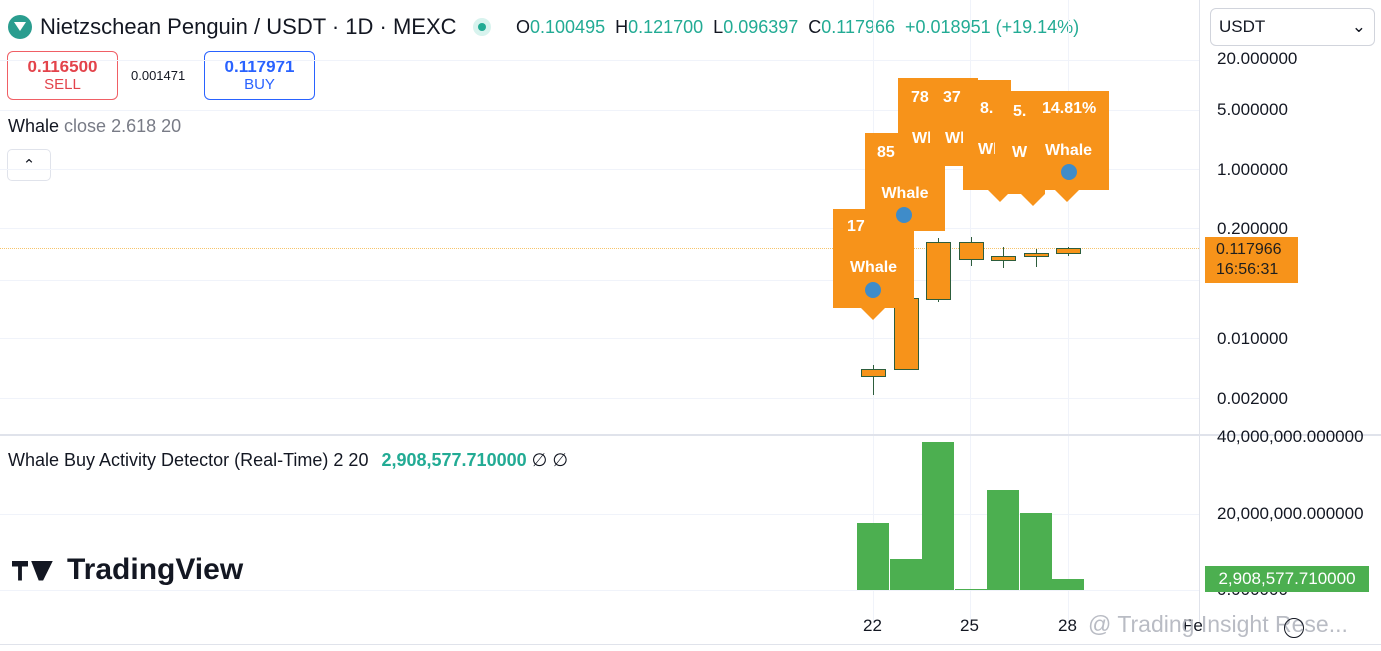 The image size is (1381, 651). Describe the element at coordinates (1358, 26) in the screenshot. I see `chevron-down-icon: ⌄` at that location.